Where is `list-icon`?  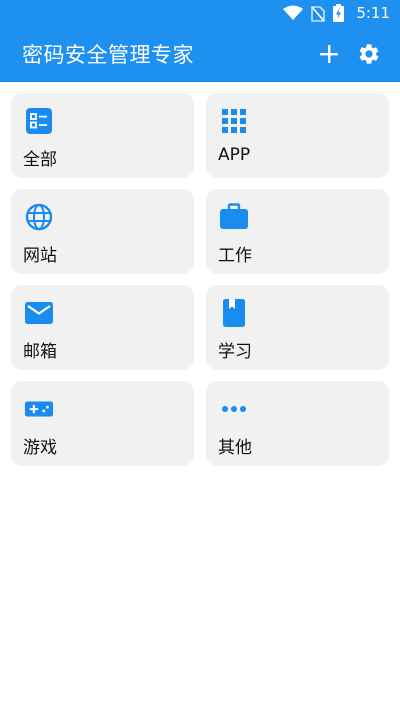
list-icon is located at coordinates (39, 121).